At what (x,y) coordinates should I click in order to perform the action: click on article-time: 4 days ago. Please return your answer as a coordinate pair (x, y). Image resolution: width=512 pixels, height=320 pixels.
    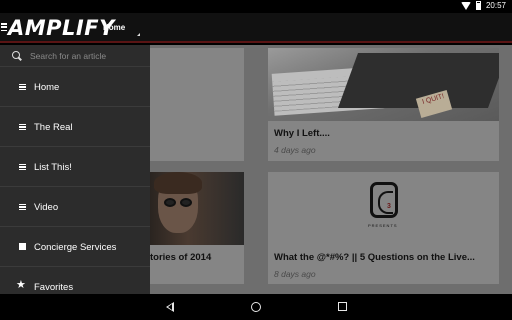
    Looking at the image, I should click on (295, 150).